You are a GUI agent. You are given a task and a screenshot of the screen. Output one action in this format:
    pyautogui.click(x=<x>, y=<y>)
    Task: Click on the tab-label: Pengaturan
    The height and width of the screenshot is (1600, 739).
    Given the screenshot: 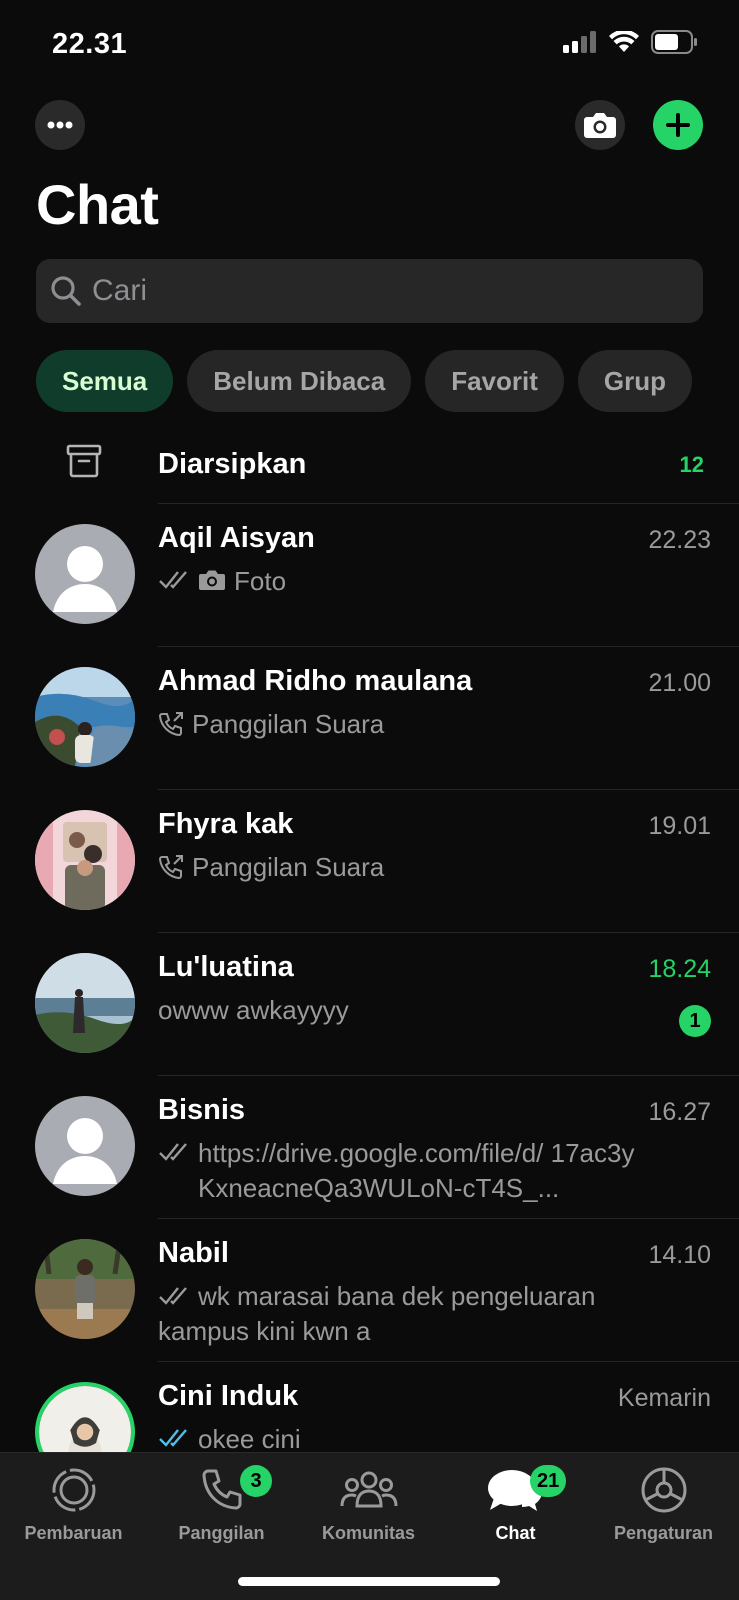 What is the action you would take?
    pyautogui.click(x=663, y=1533)
    